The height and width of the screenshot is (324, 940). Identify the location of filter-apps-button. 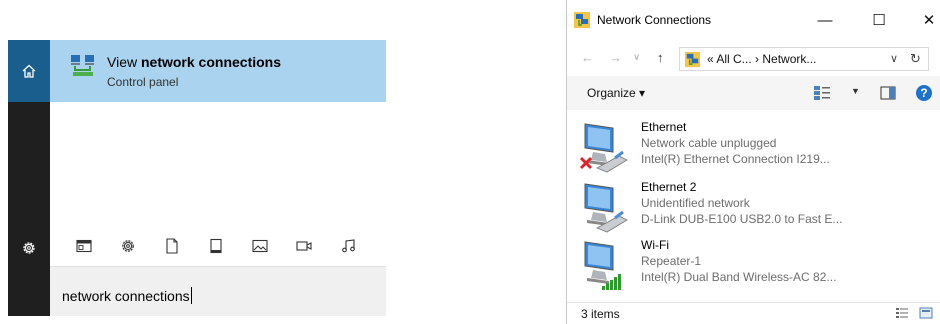
(84, 246).